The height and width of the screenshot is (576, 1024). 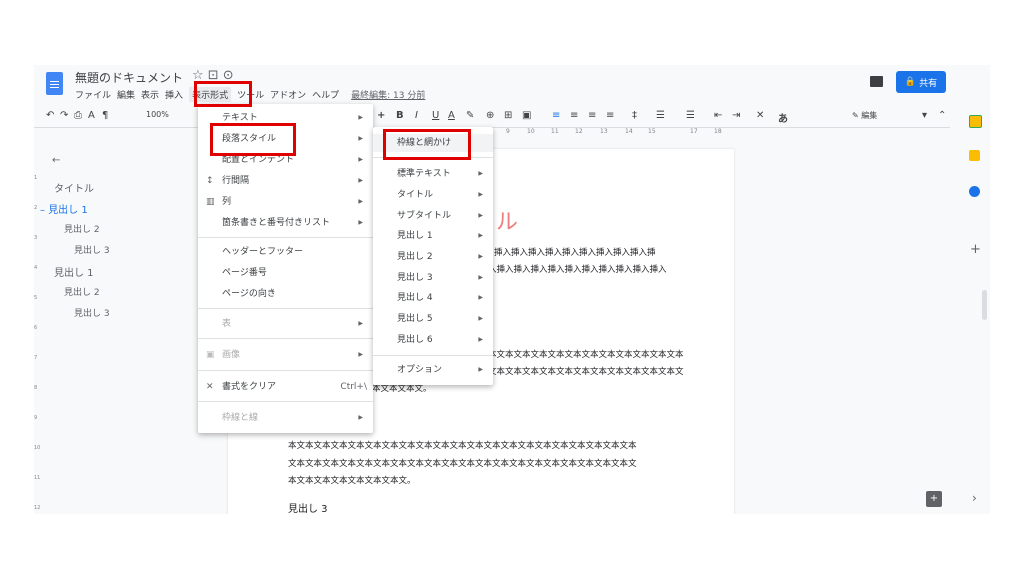 I want to click on input-tools-icon: あ, so click(x=783, y=117).